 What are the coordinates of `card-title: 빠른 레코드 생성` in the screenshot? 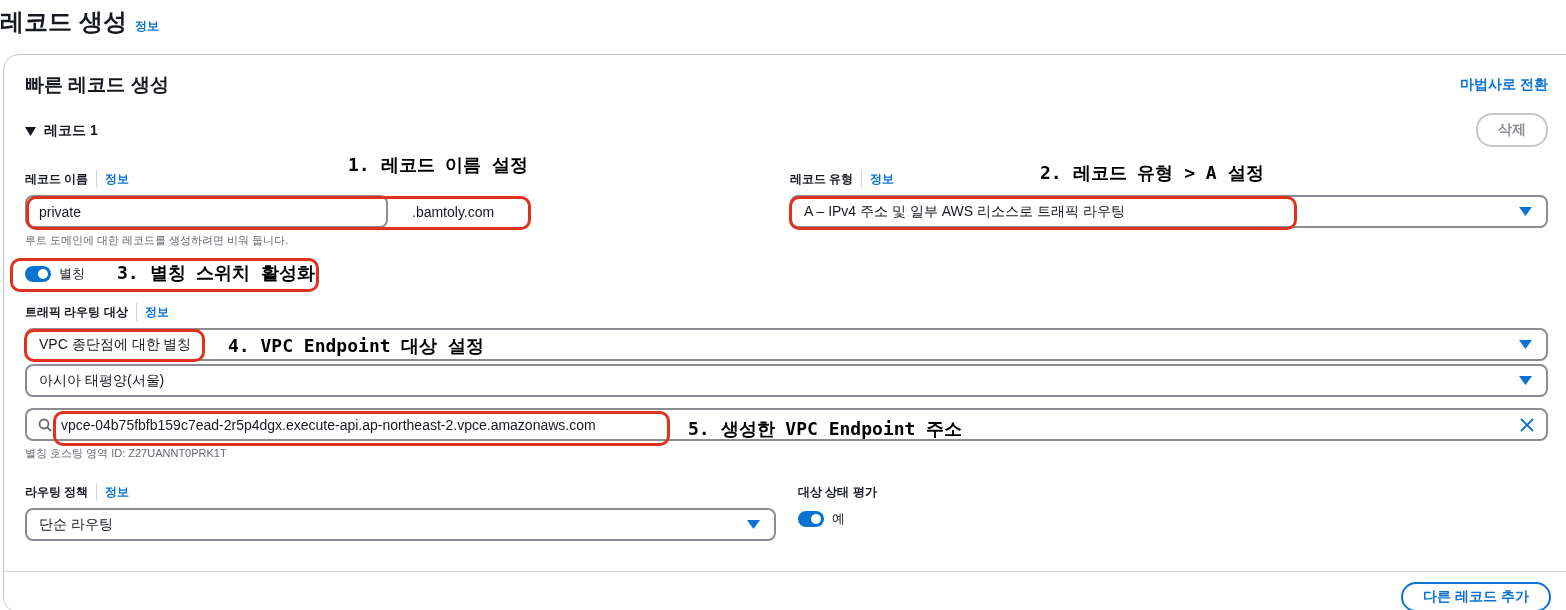 It's located at (97, 85).